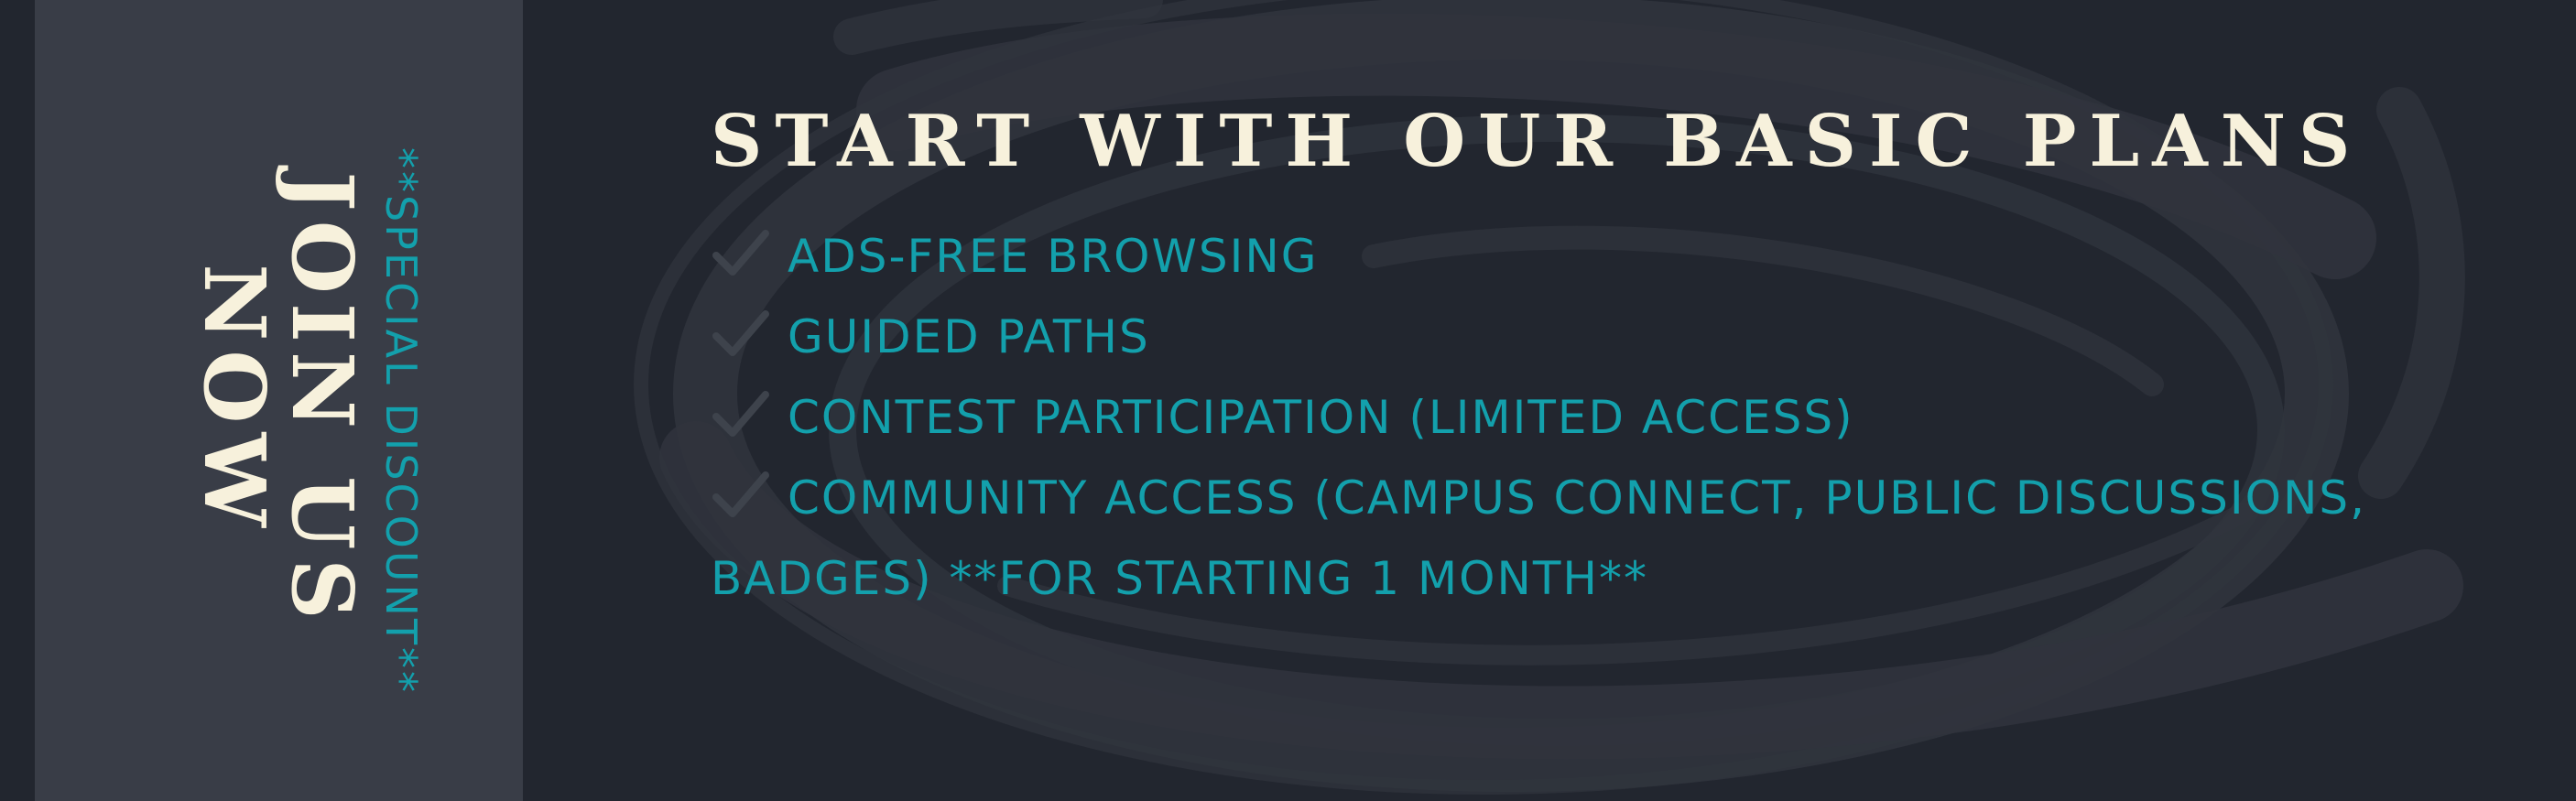  I want to click on special-discount-note: **SPECIAL DISCOUNT**, so click(401, 421).